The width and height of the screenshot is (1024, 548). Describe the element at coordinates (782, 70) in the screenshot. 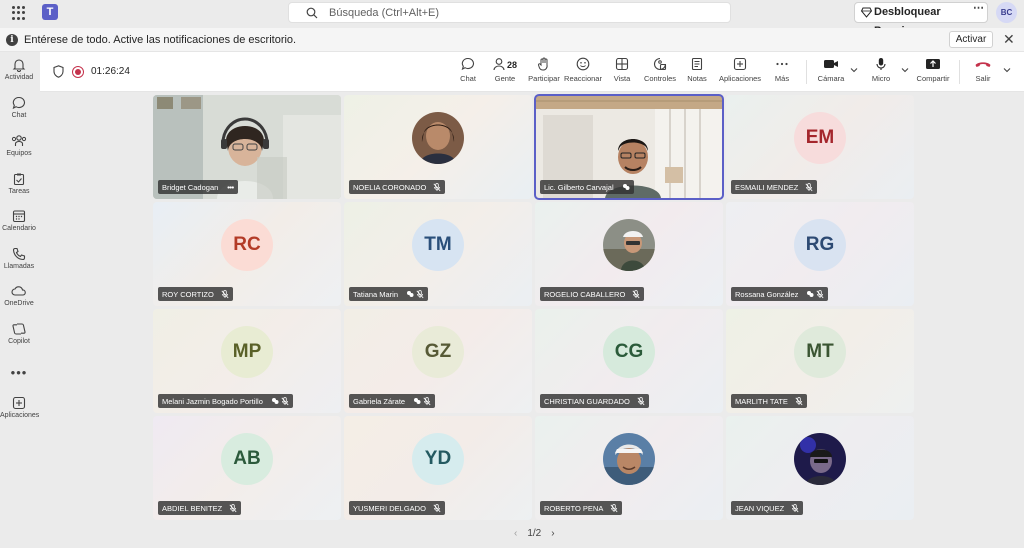

I see `more-button: Más` at that location.